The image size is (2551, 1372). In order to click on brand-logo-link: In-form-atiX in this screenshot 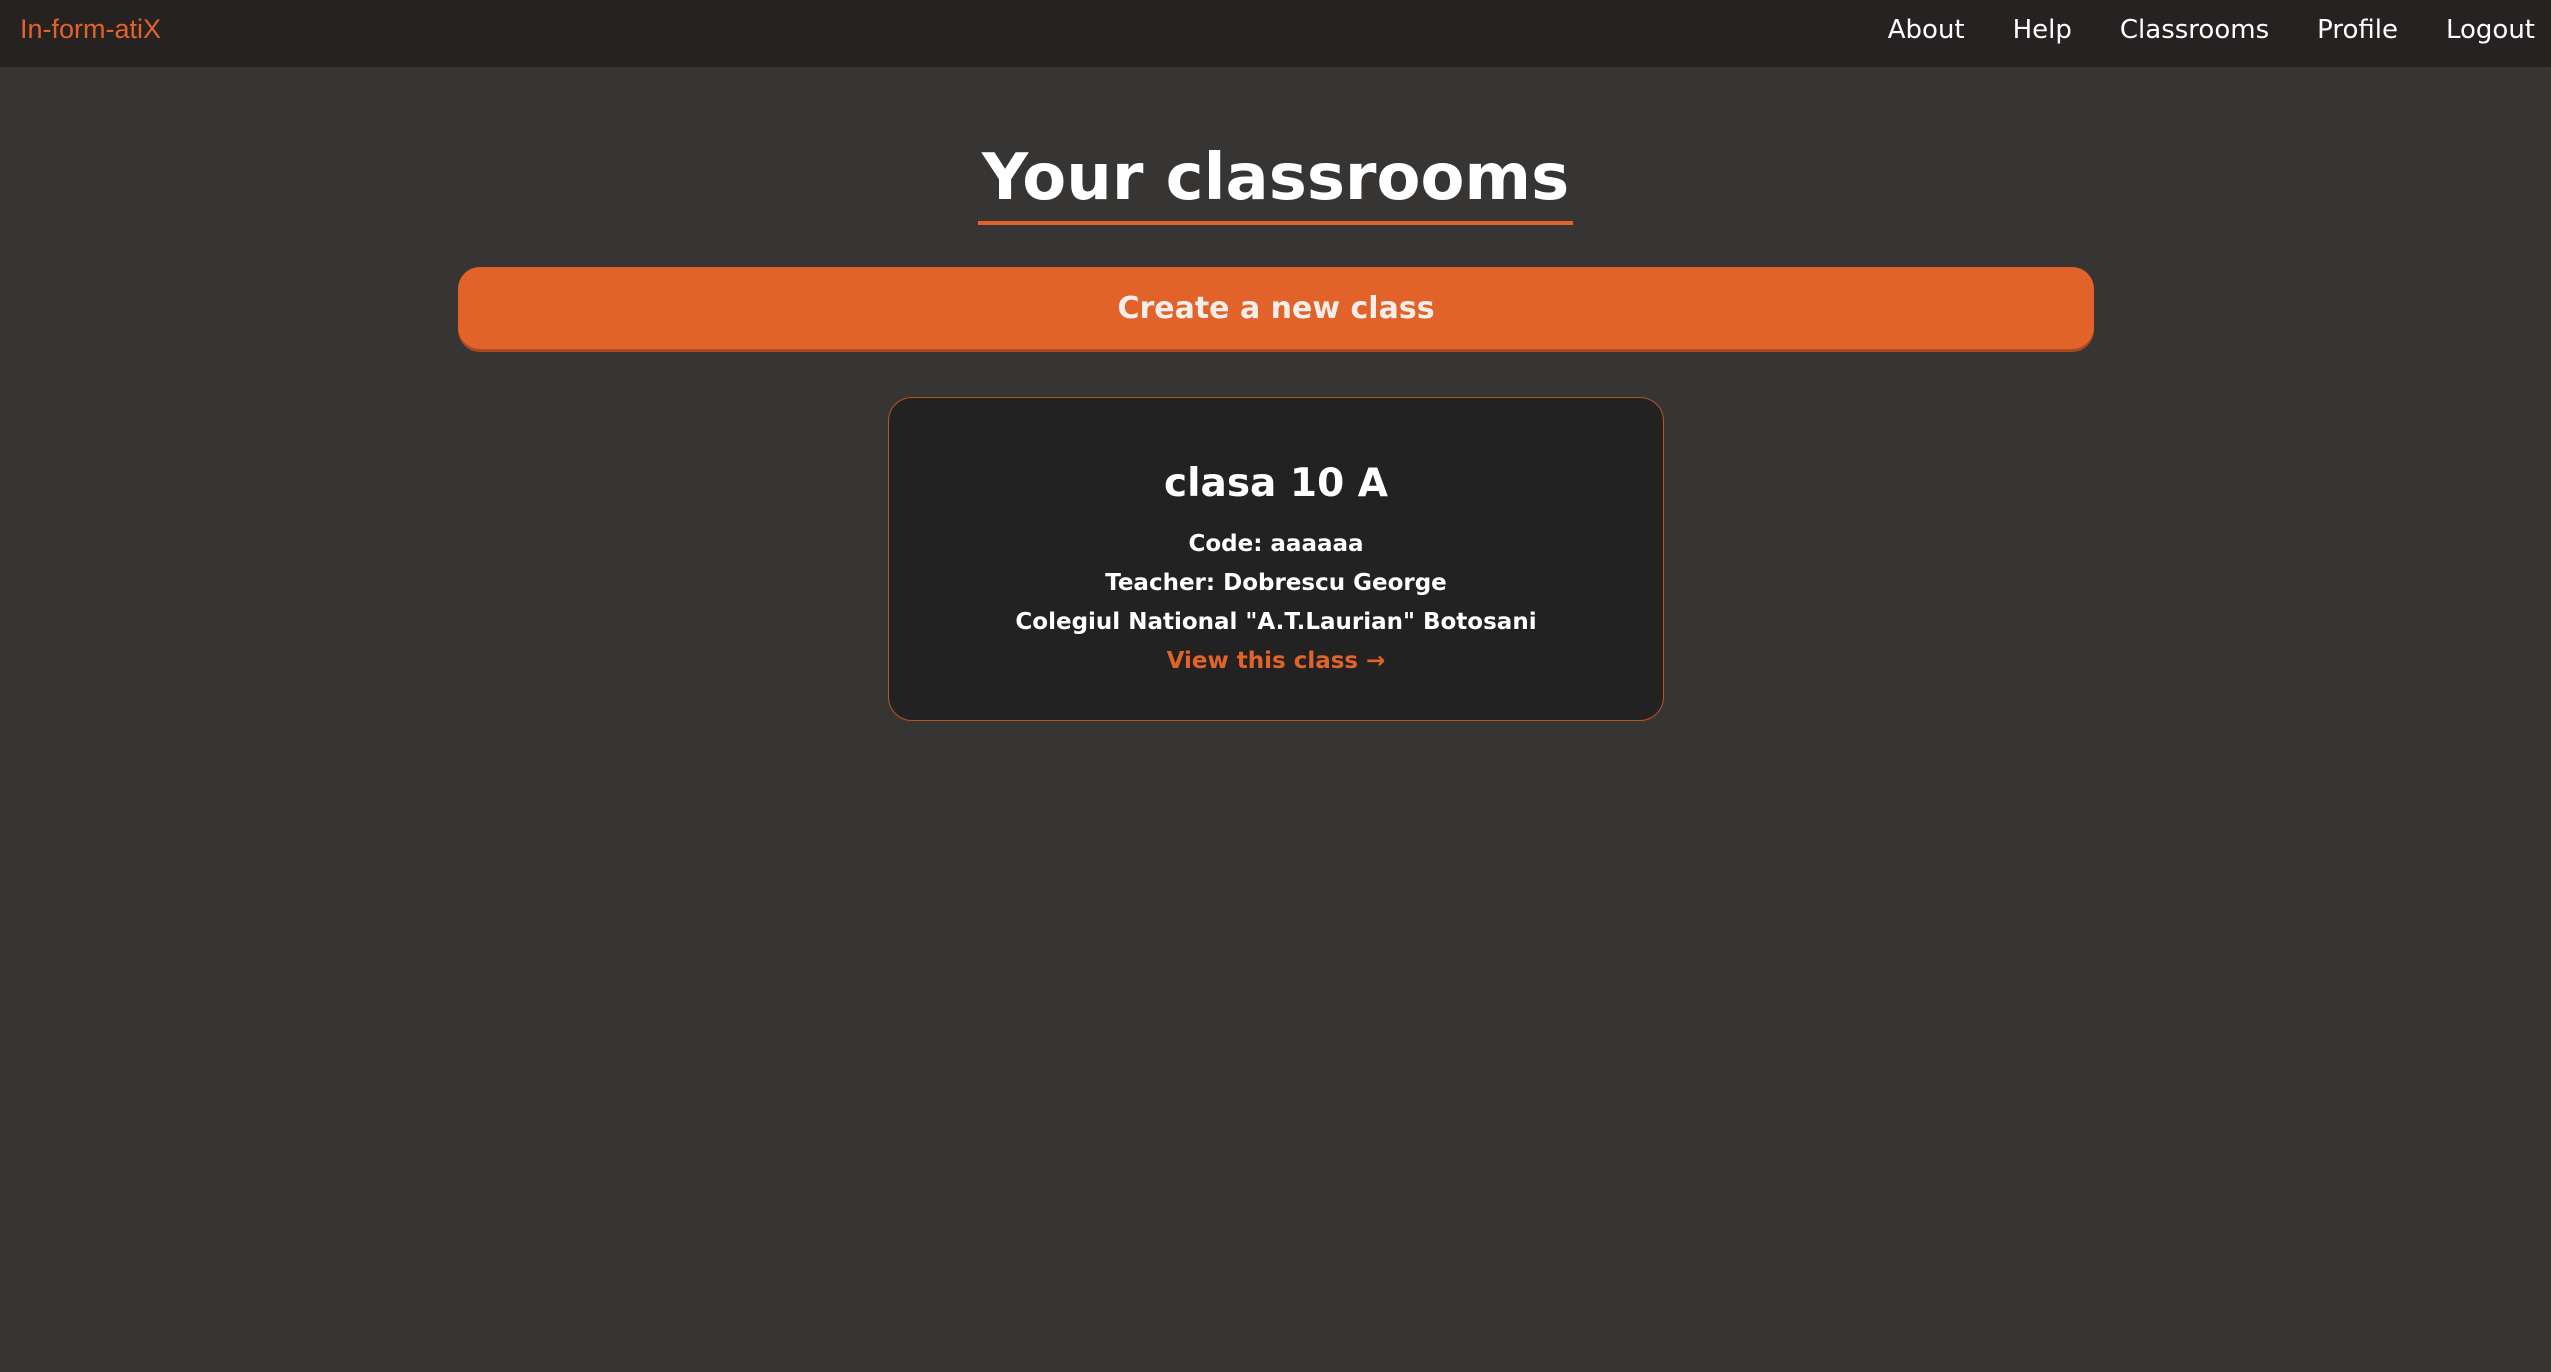, I will do `click(90, 29)`.